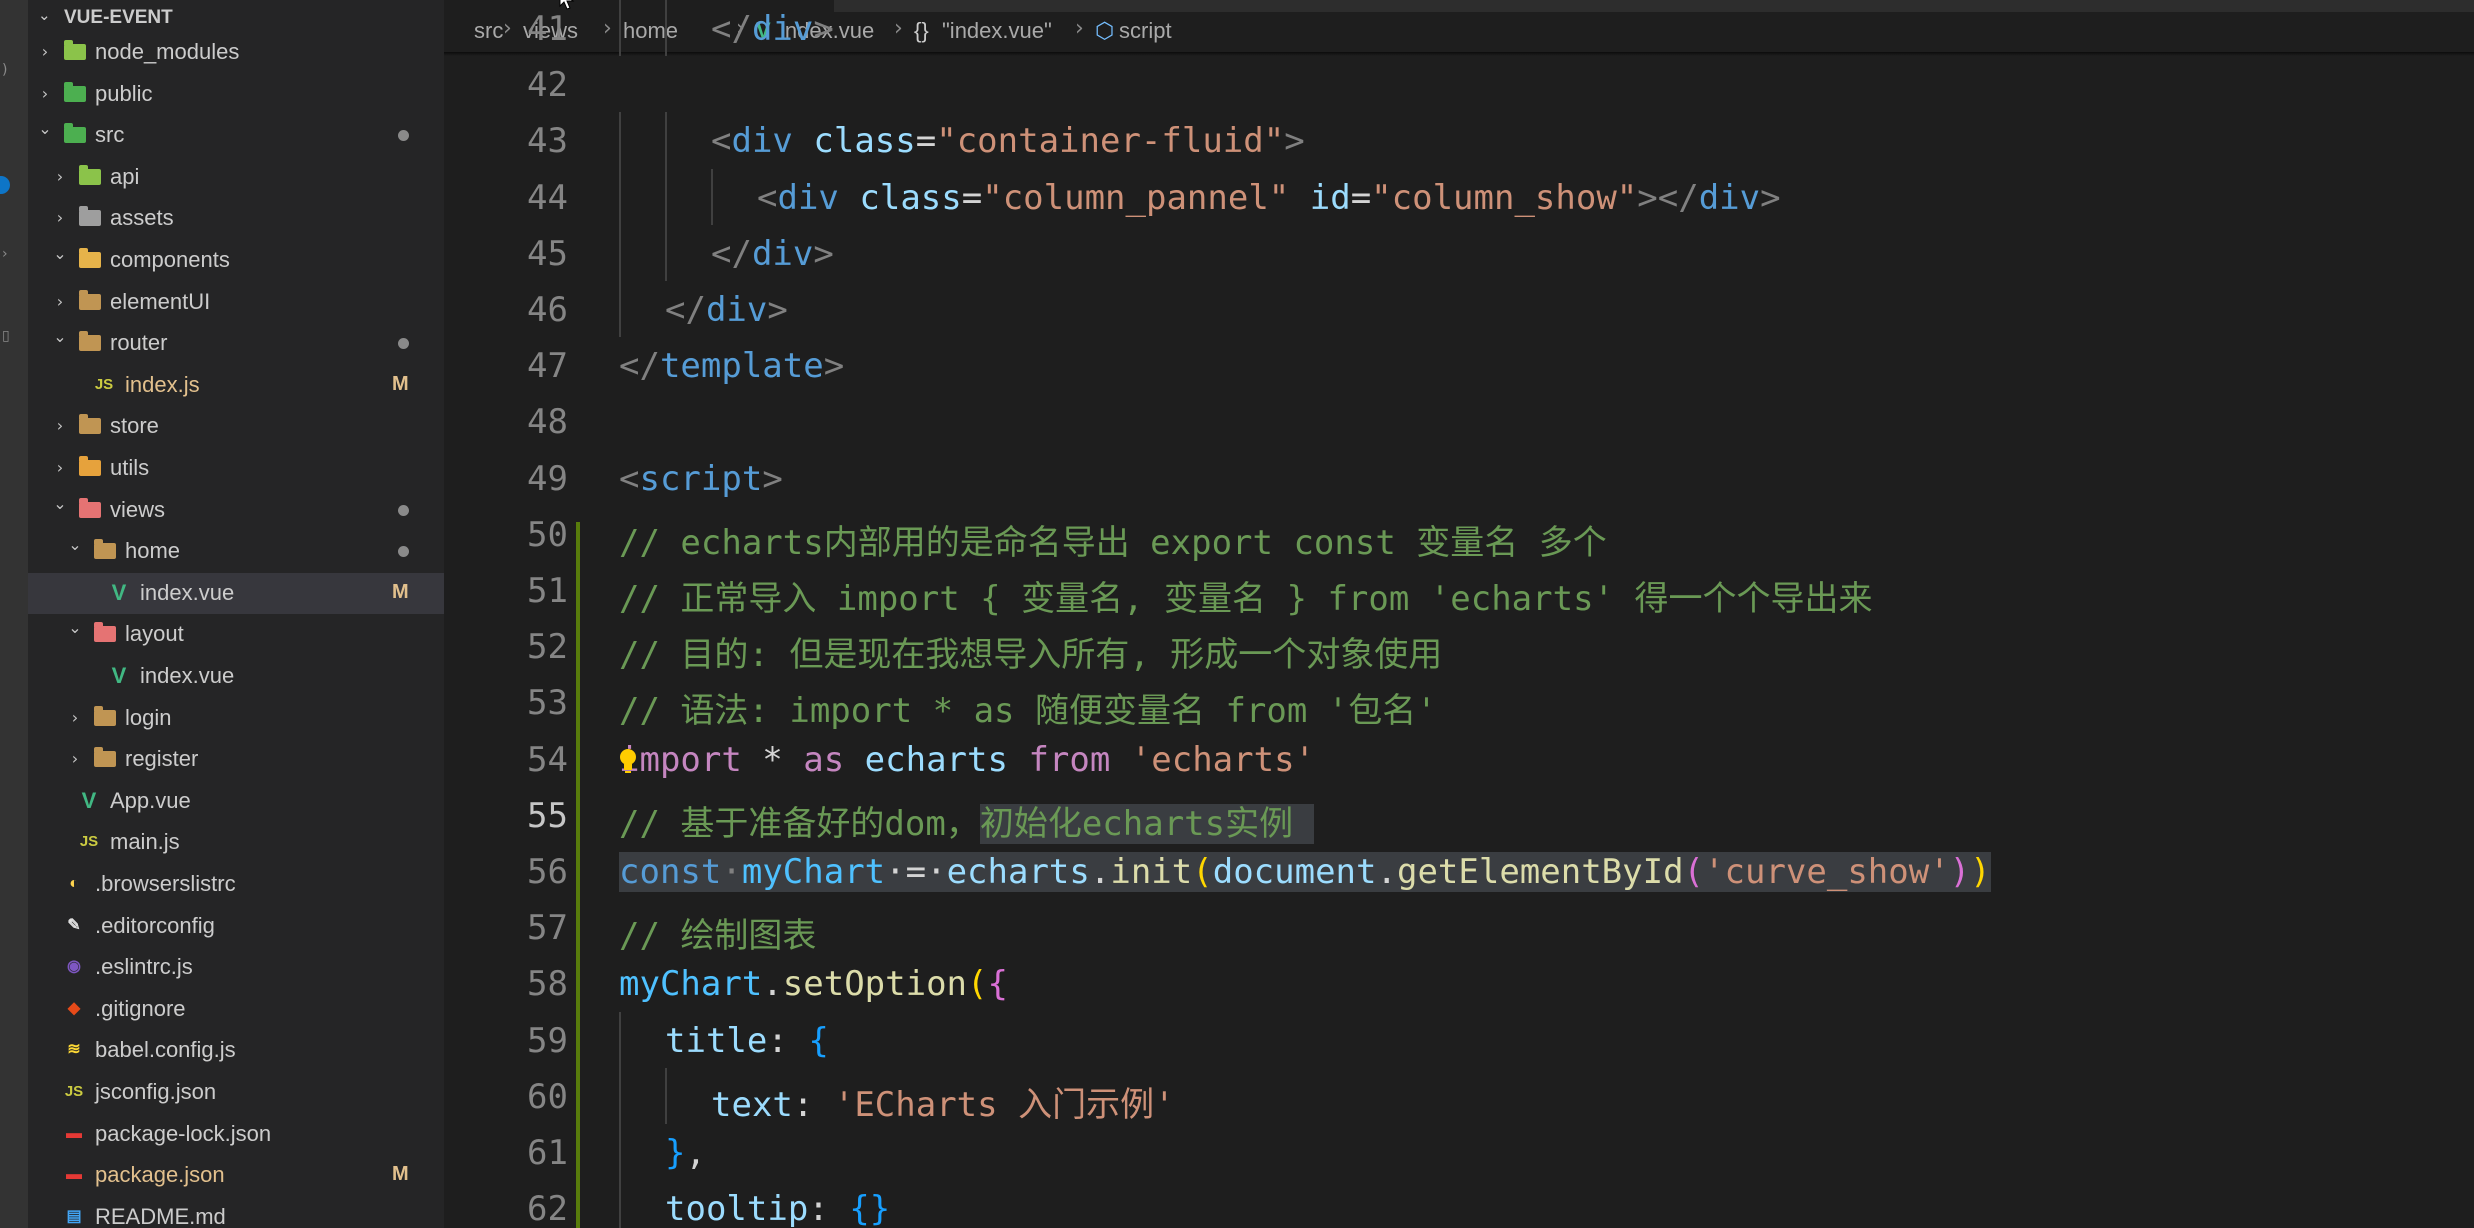 Image resolution: width=2474 pixels, height=1228 pixels. Describe the element at coordinates (153, 551) in the screenshot. I see `tree-item-label: home` at that location.